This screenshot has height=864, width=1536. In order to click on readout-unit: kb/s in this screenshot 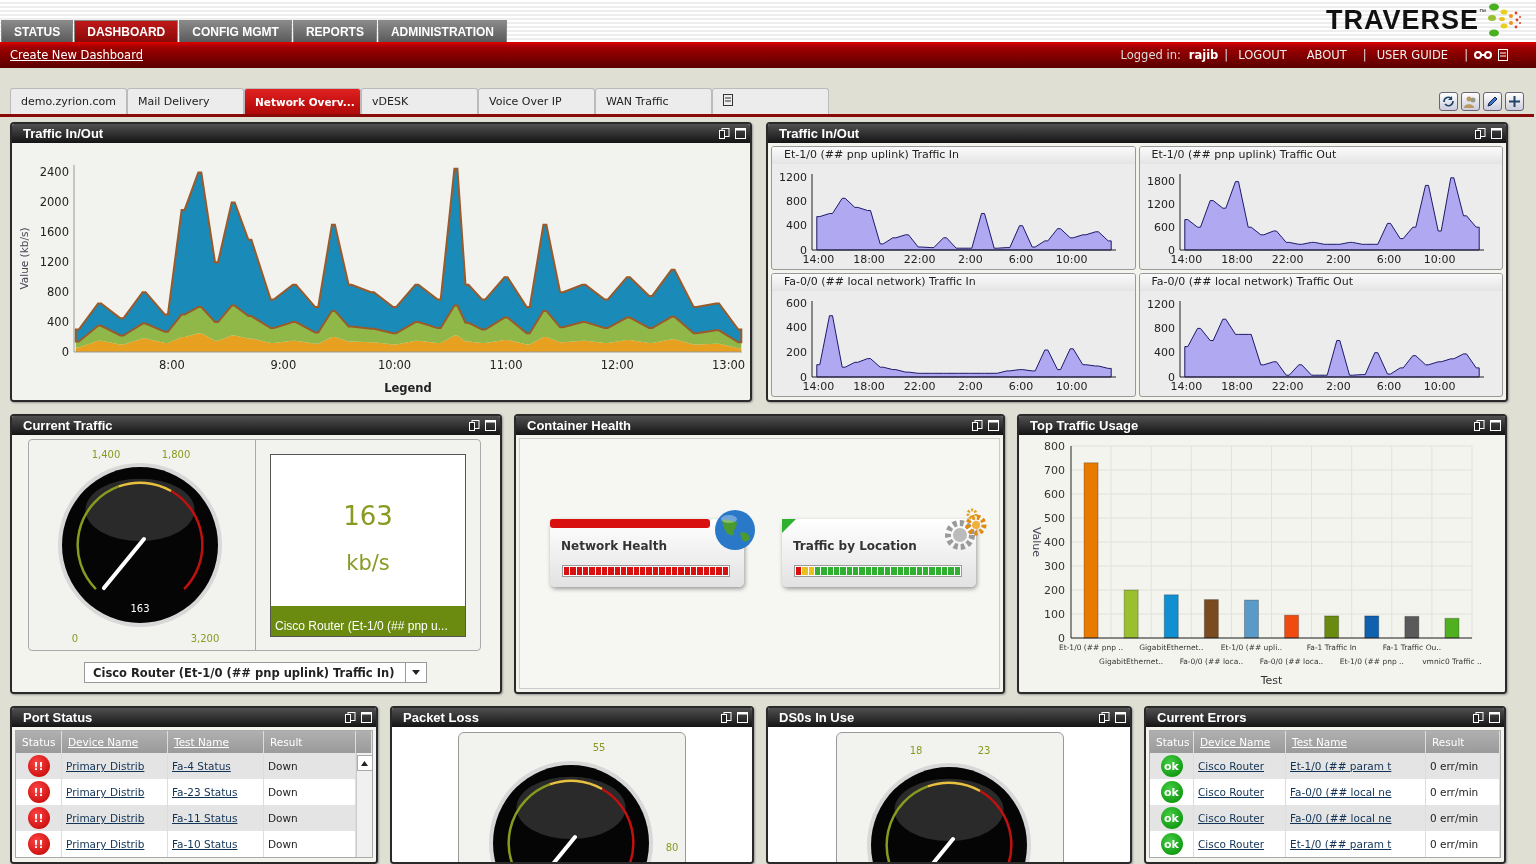, I will do `click(368, 562)`.